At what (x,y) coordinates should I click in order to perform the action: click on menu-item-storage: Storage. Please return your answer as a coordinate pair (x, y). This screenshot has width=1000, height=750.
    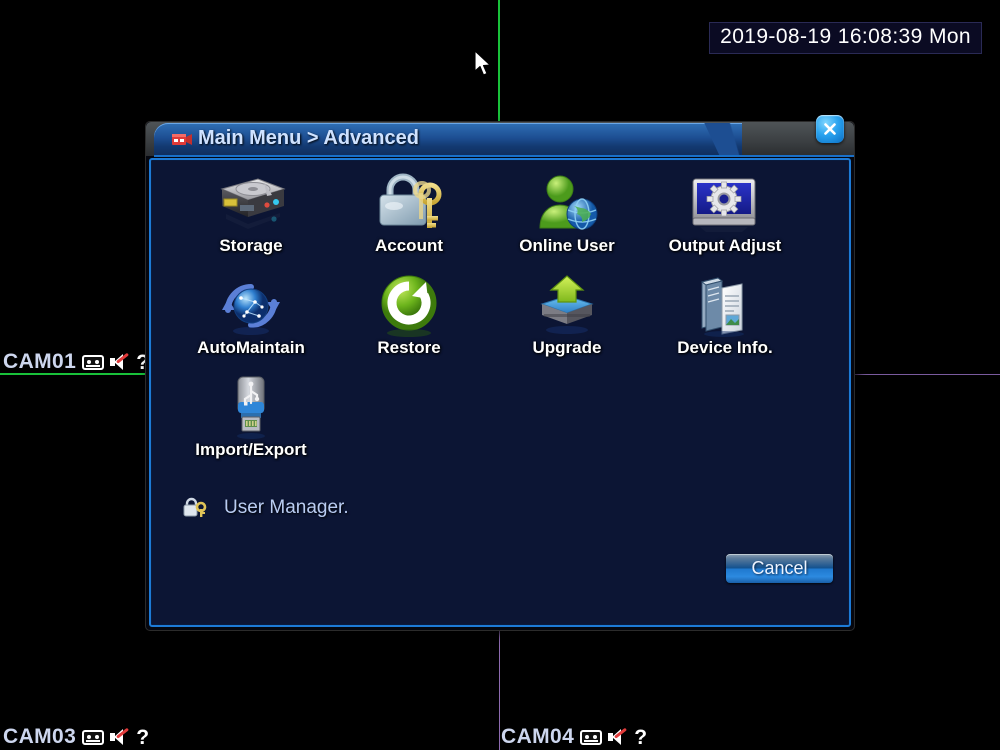
    Looking at the image, I should click on (251, 221).